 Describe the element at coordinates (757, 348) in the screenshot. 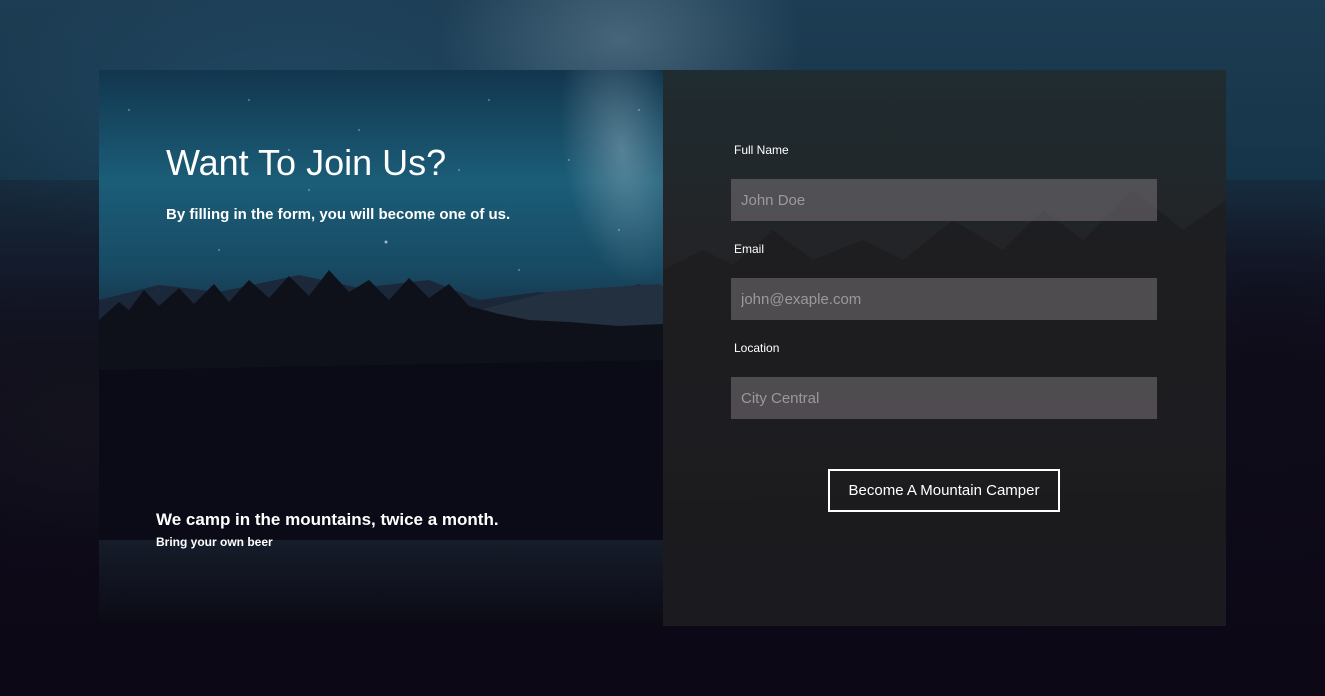

I see `location-label: Location` at that location.